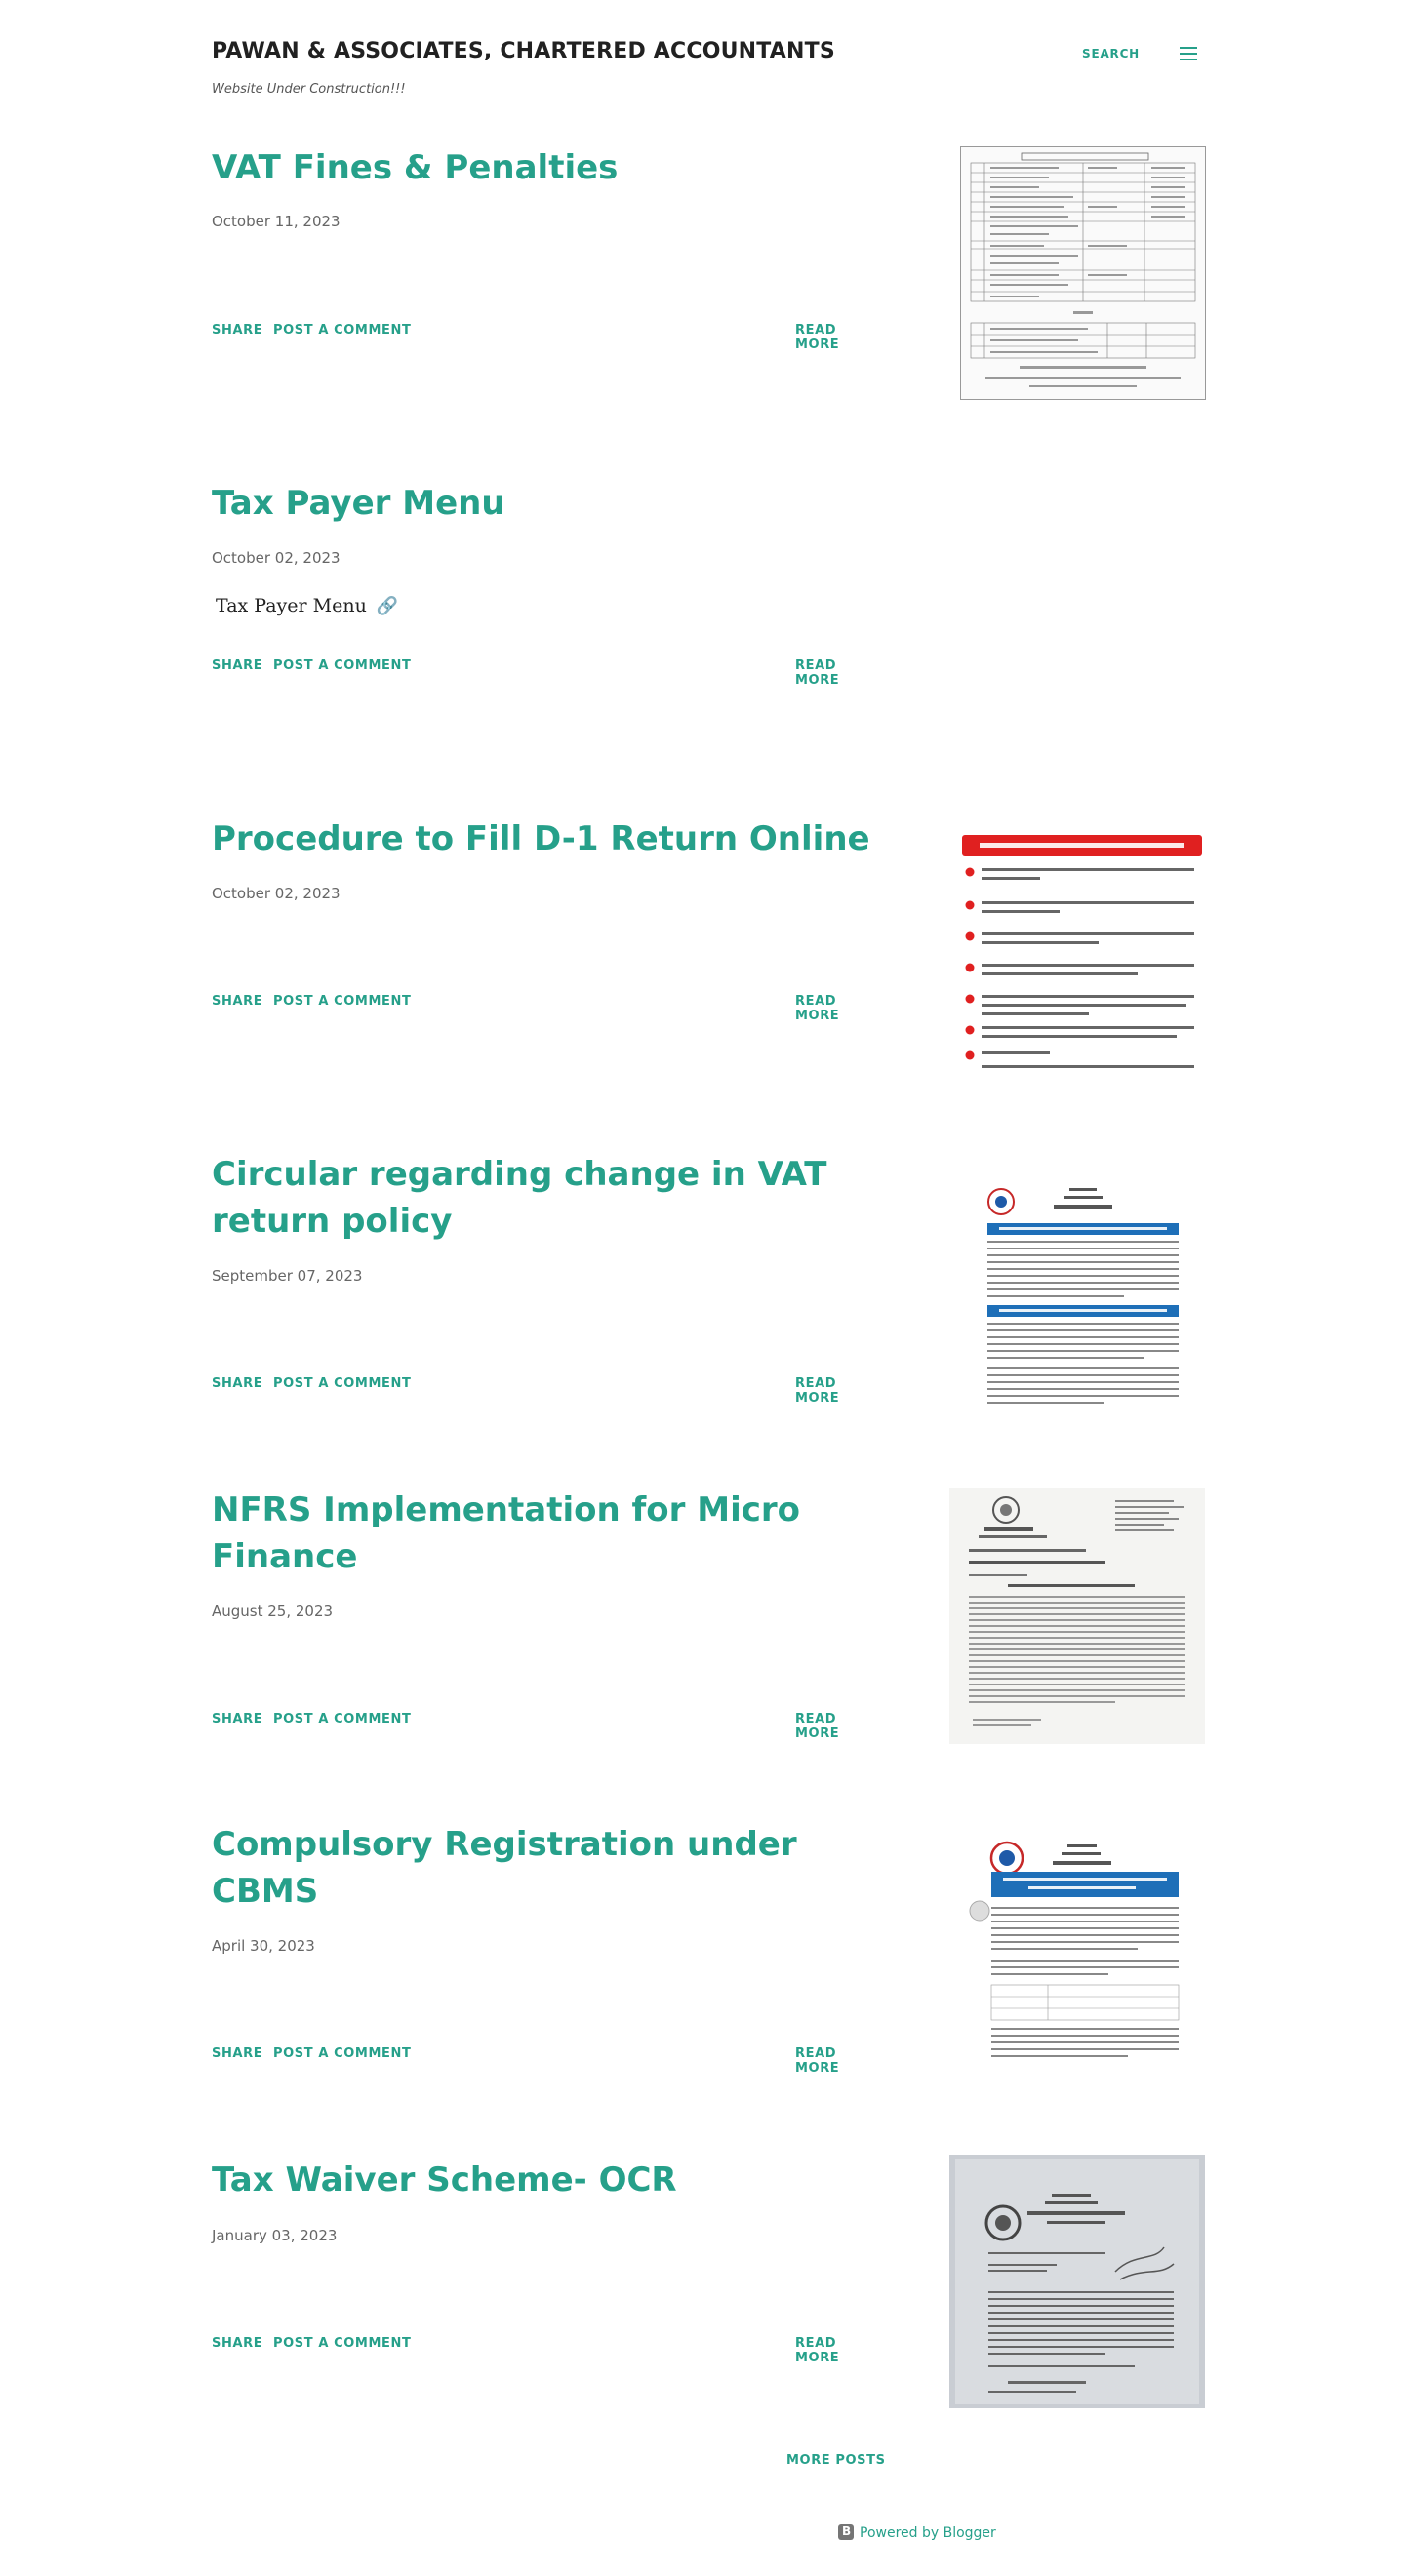 This screenshot has height=2576, width=1405. I want to click on powered-by-label: Powered by Blogger, so click(928, 2533).